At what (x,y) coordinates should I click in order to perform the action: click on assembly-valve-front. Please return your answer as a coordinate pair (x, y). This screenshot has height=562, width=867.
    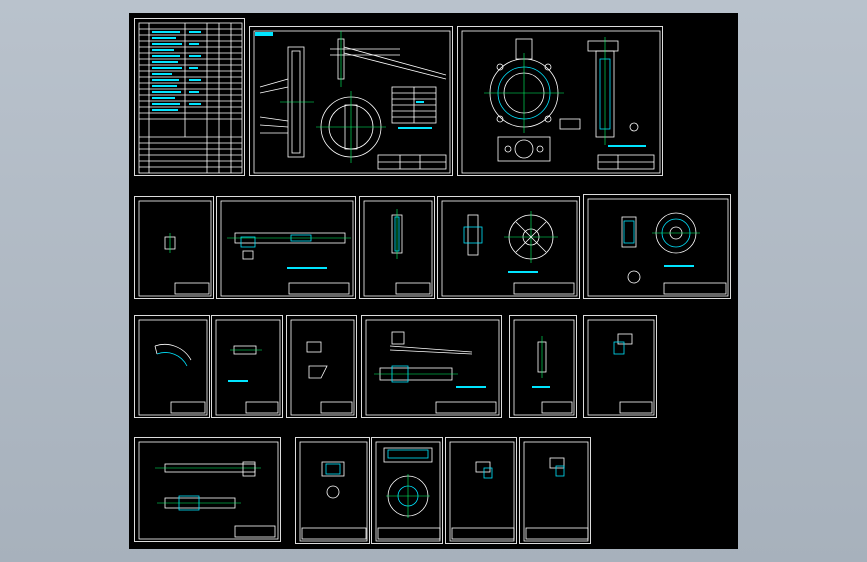
    Looking at the image, I should click on (560, 101).